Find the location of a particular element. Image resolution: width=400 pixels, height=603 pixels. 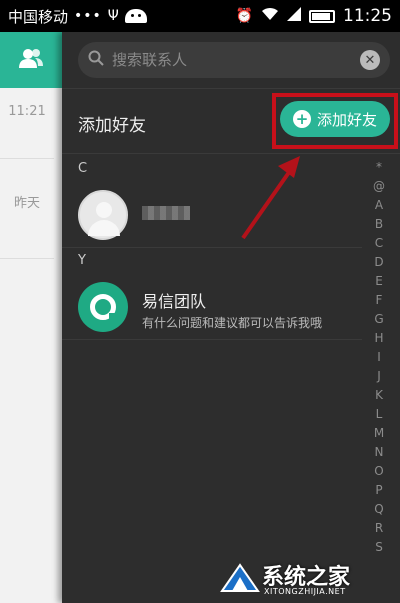

watermark-url: XITONGZHIJIA.NET is located at coordinates (305, 591).